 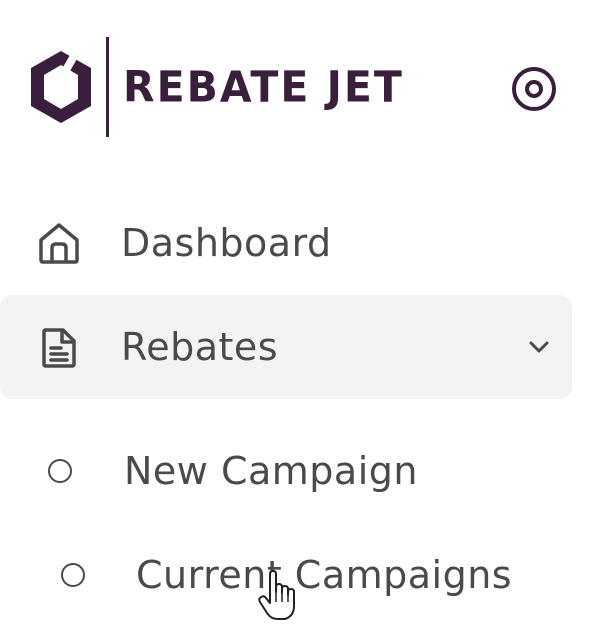 I want to click on sidebar-toggle-button, so click(x=534, y=89).